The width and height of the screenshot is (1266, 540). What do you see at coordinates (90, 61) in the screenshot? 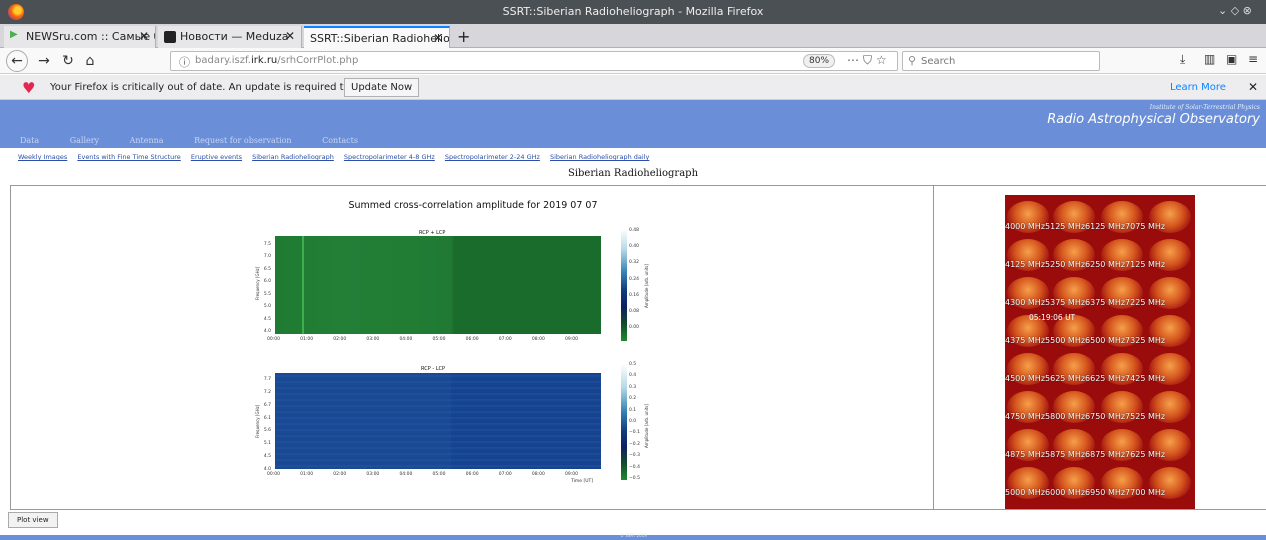
I see `home-icon: ⌂` at bounding box center [90, 61].